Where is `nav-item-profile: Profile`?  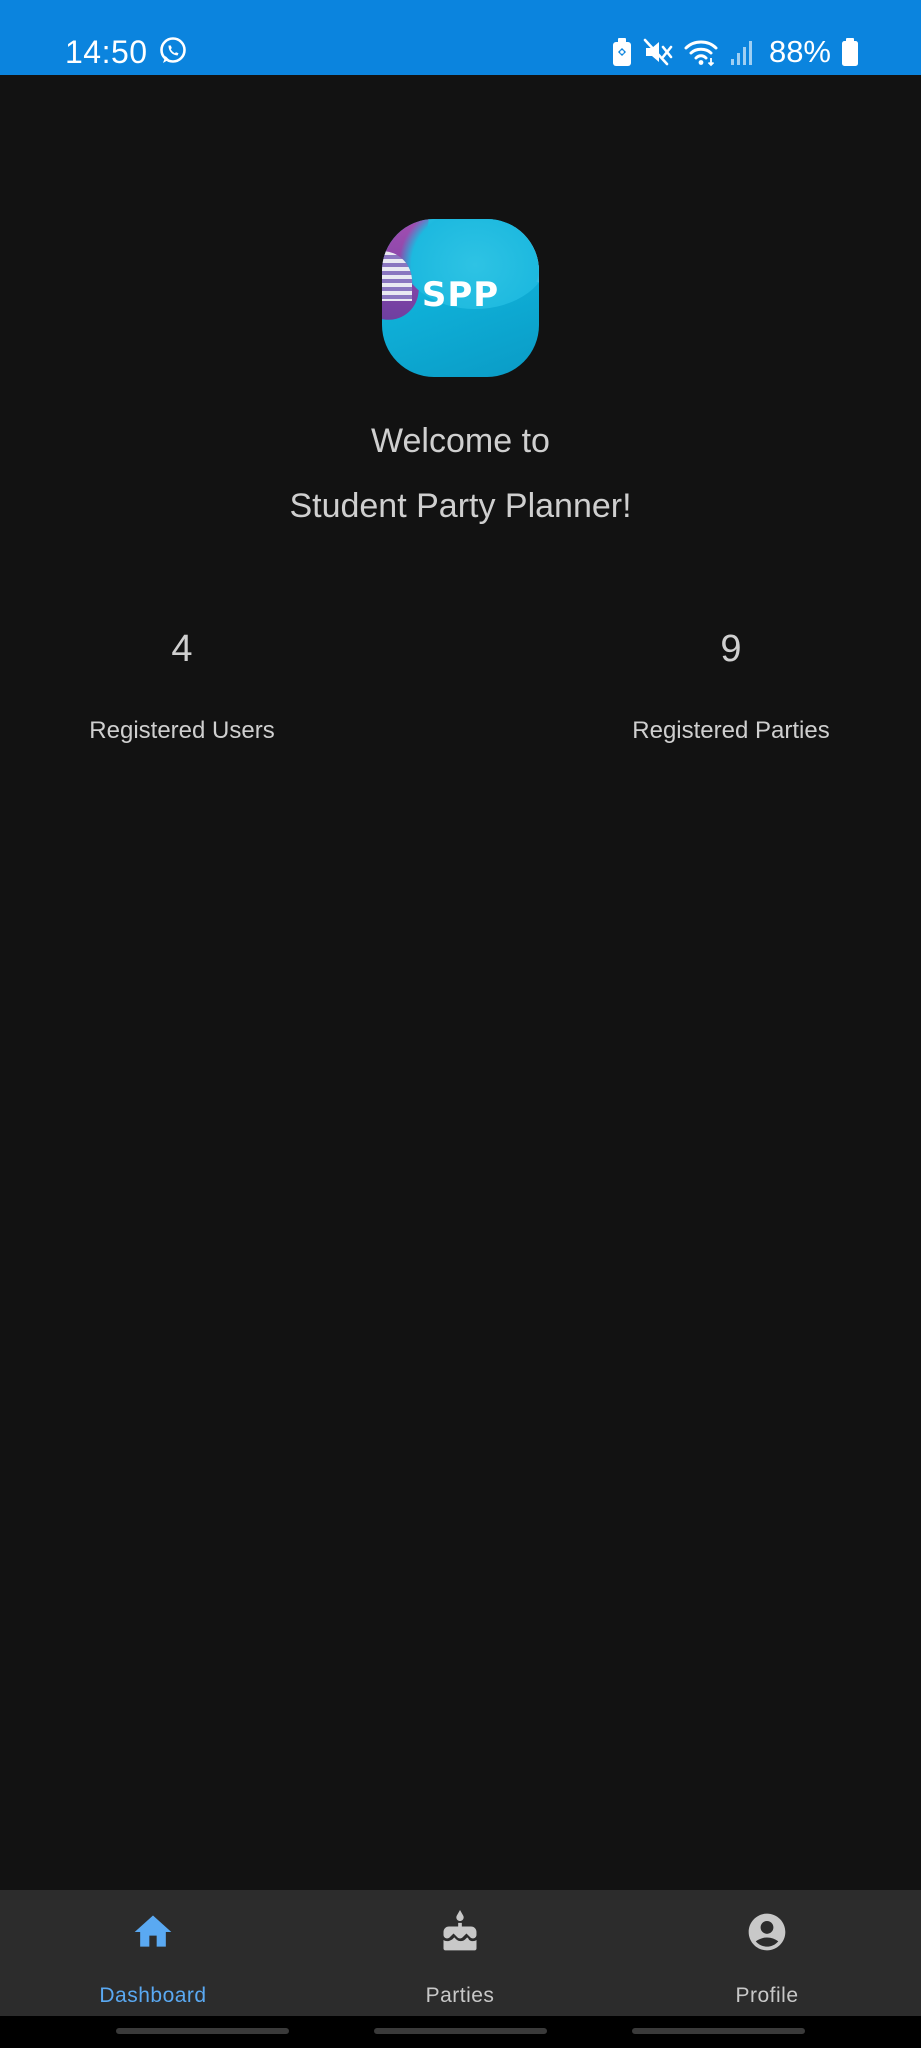
nav-item-profile: Profile is located at coordinates (767, 1953).